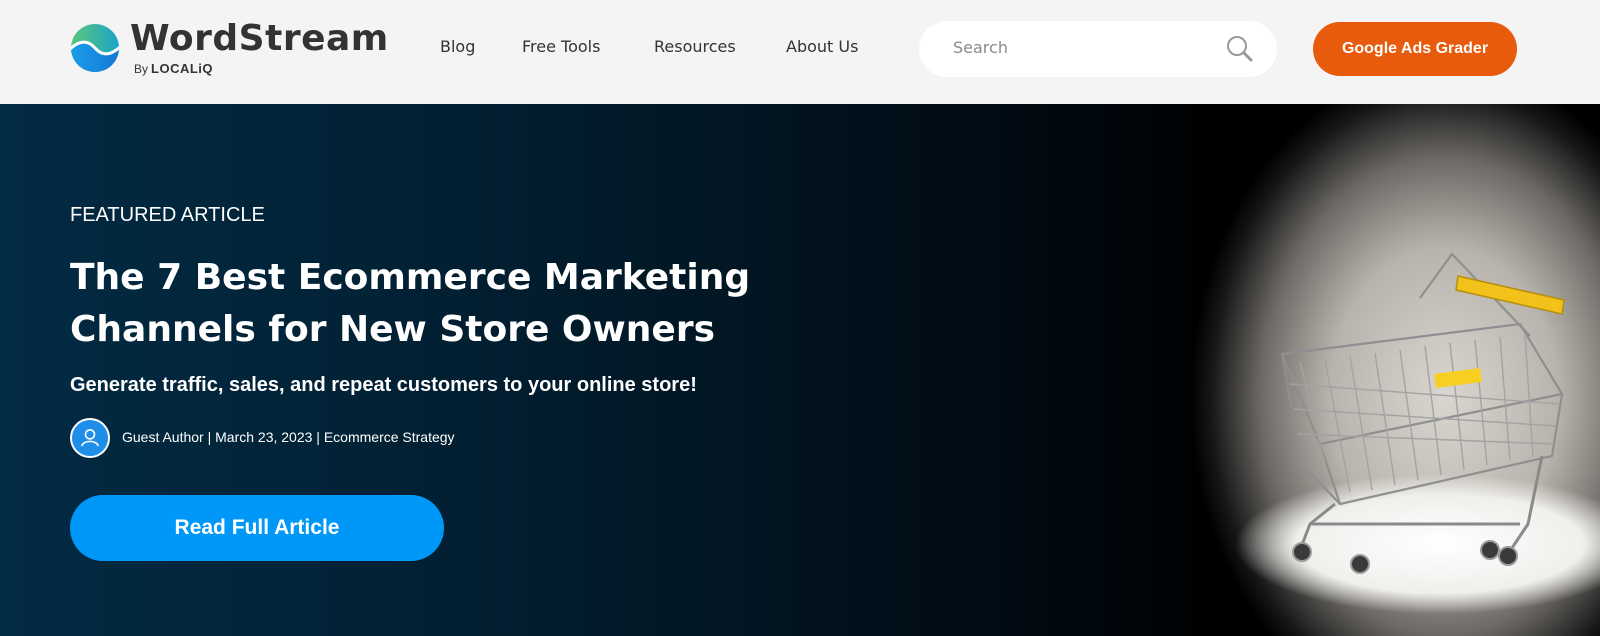 The image size is (1600, 636). What do you see at coordinates (167, 215) in the screenshot?
I see `featured-article-label: FEATURED ARTICLE` at bounding box center [167, 215].